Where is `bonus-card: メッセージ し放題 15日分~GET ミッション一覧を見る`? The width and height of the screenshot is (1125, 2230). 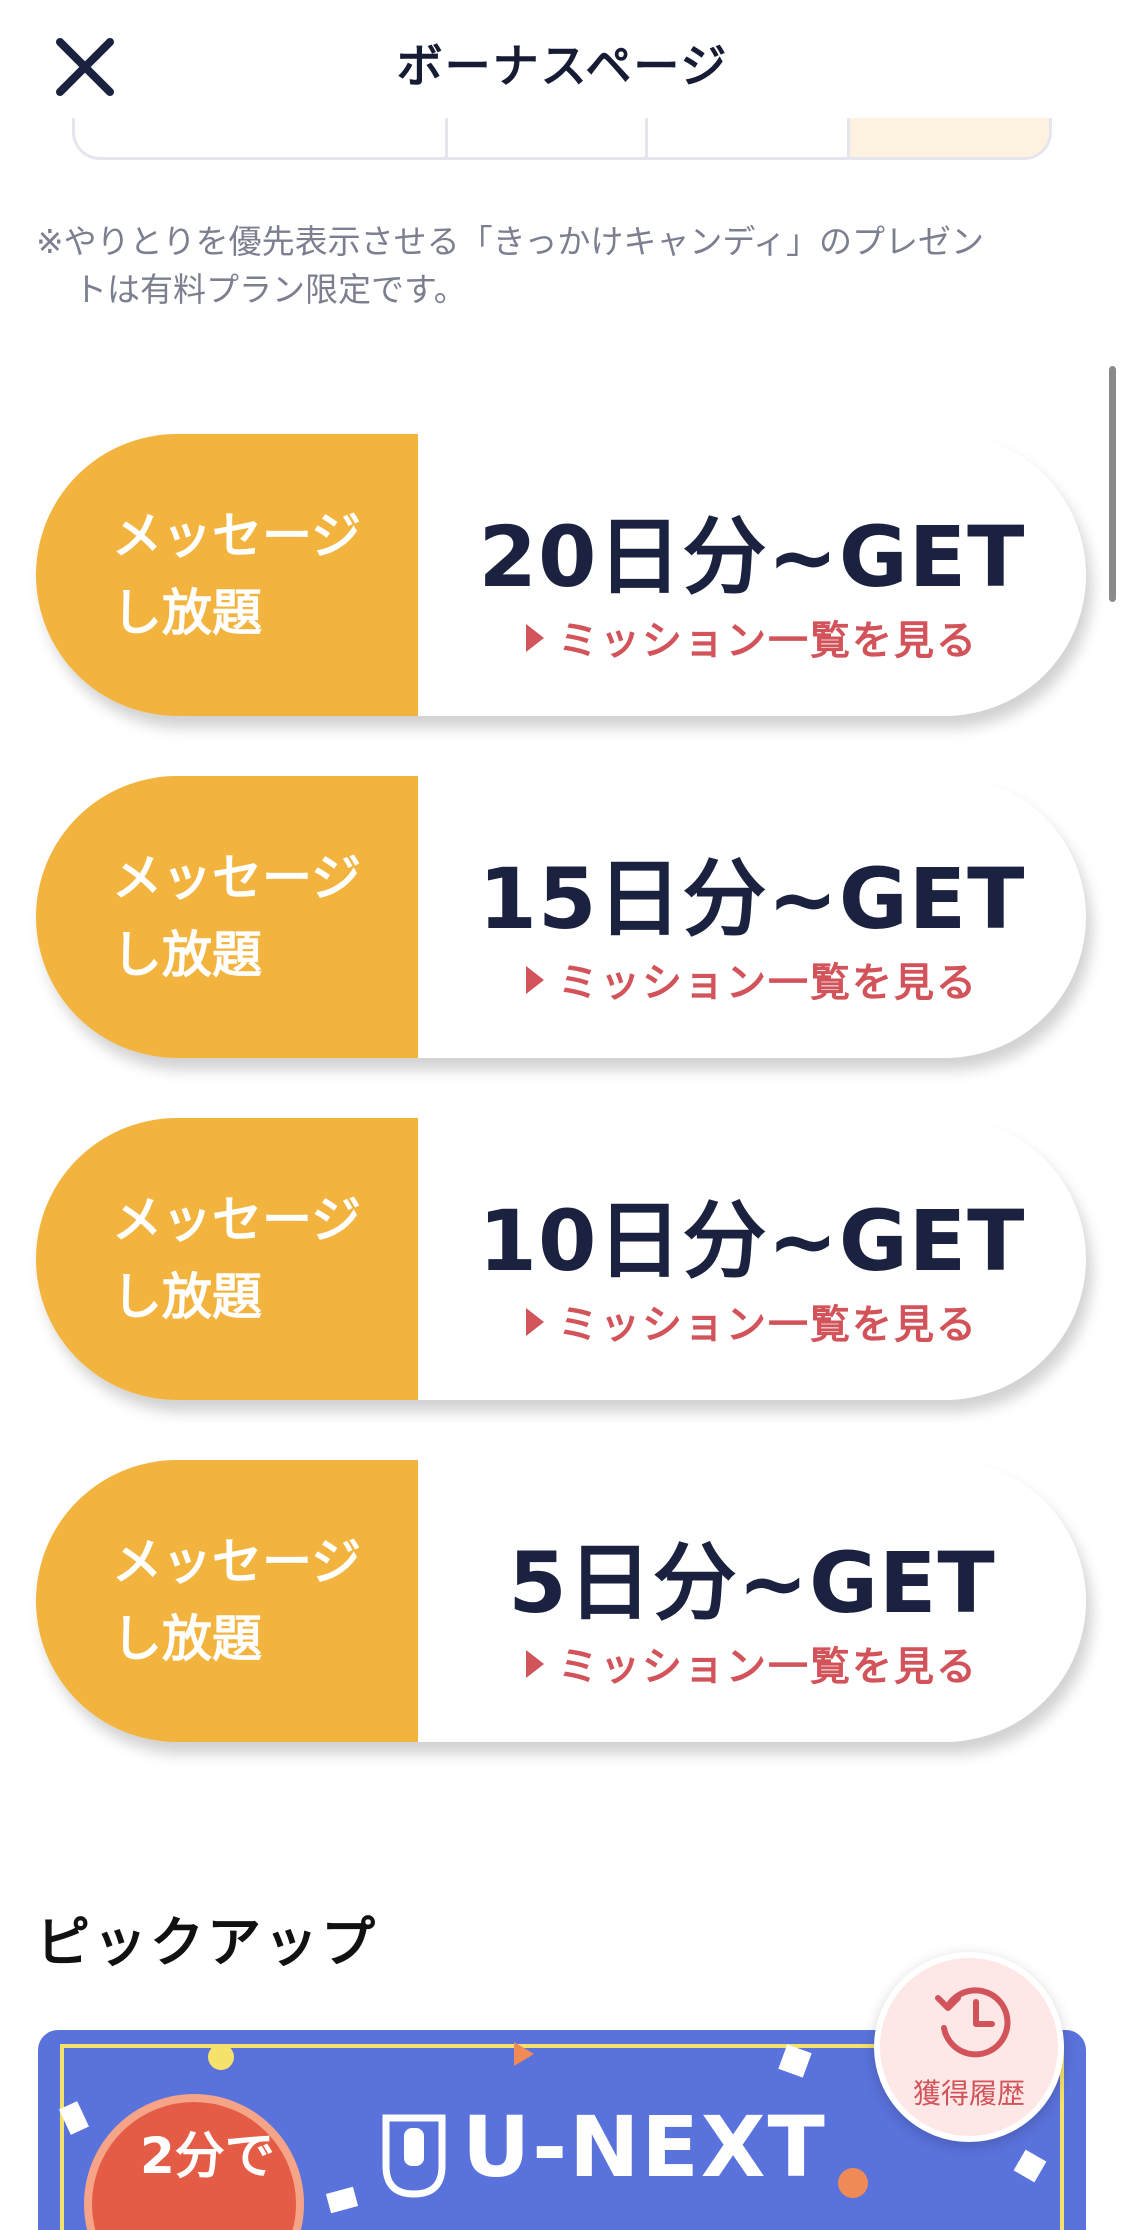 bonus-card: メッセージ し放題 15日分~GET ミッション一覧を見る is located at coordinates (561, 917).